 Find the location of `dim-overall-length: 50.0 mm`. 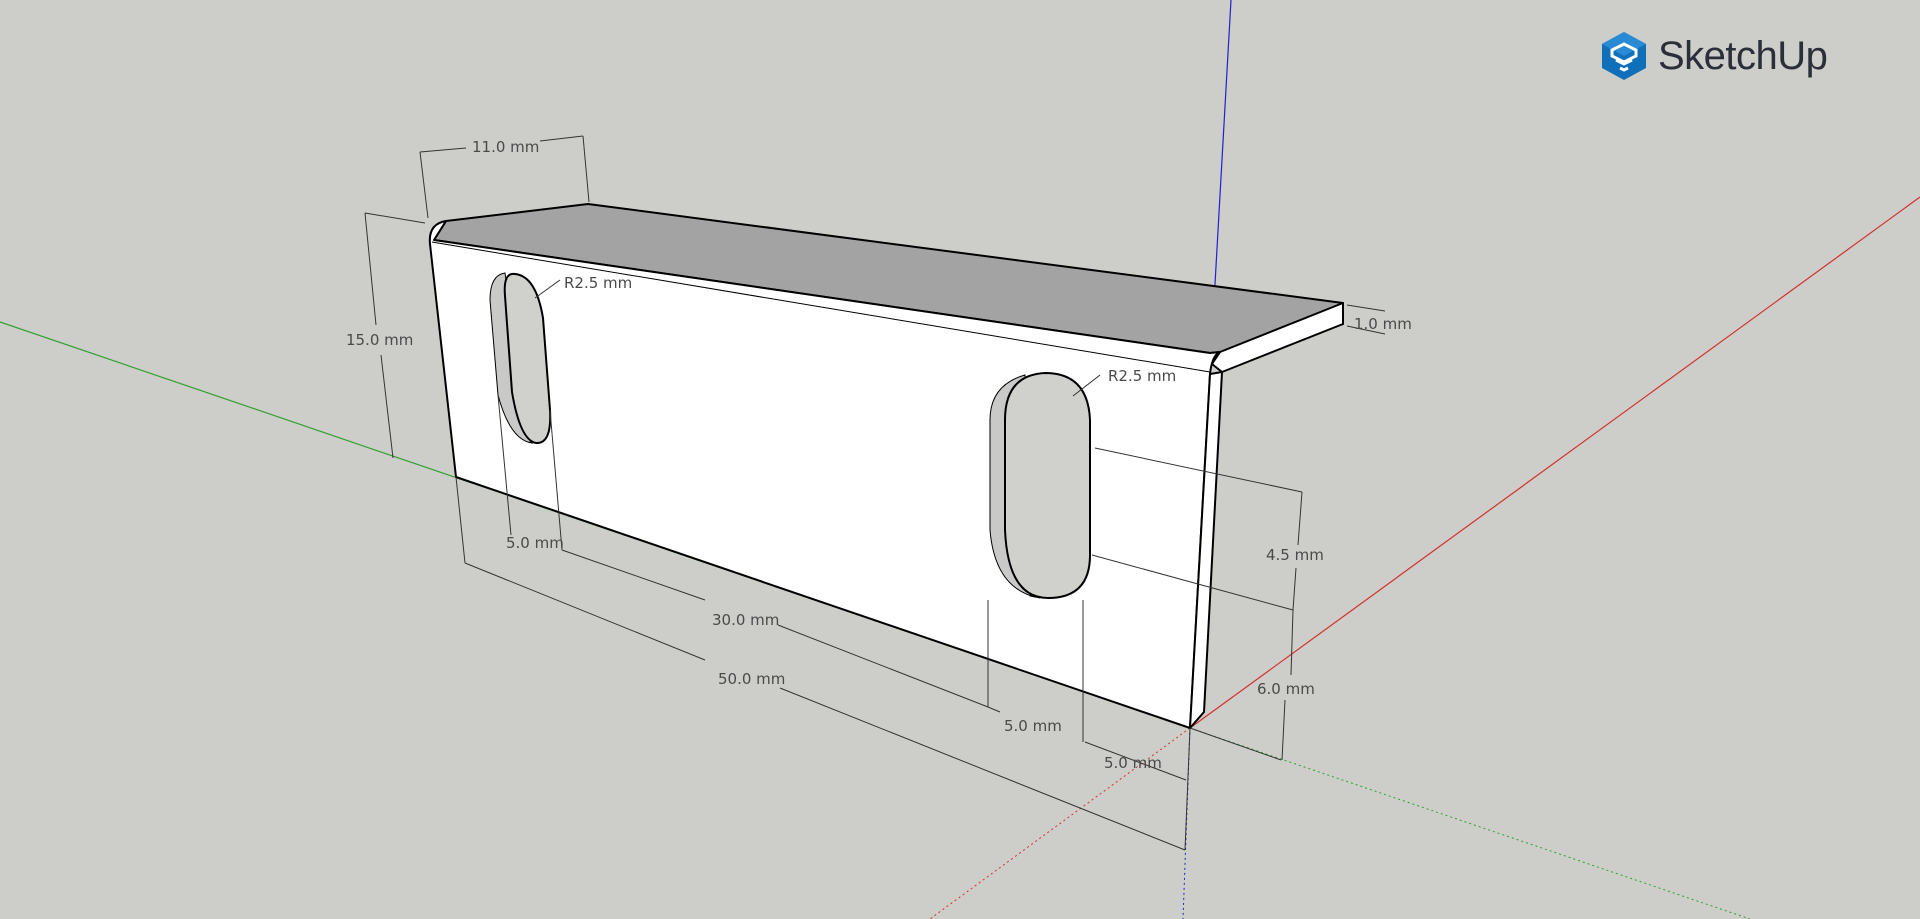

dim-overall-length: 50.0 mm is located at coordinates (751, 679).